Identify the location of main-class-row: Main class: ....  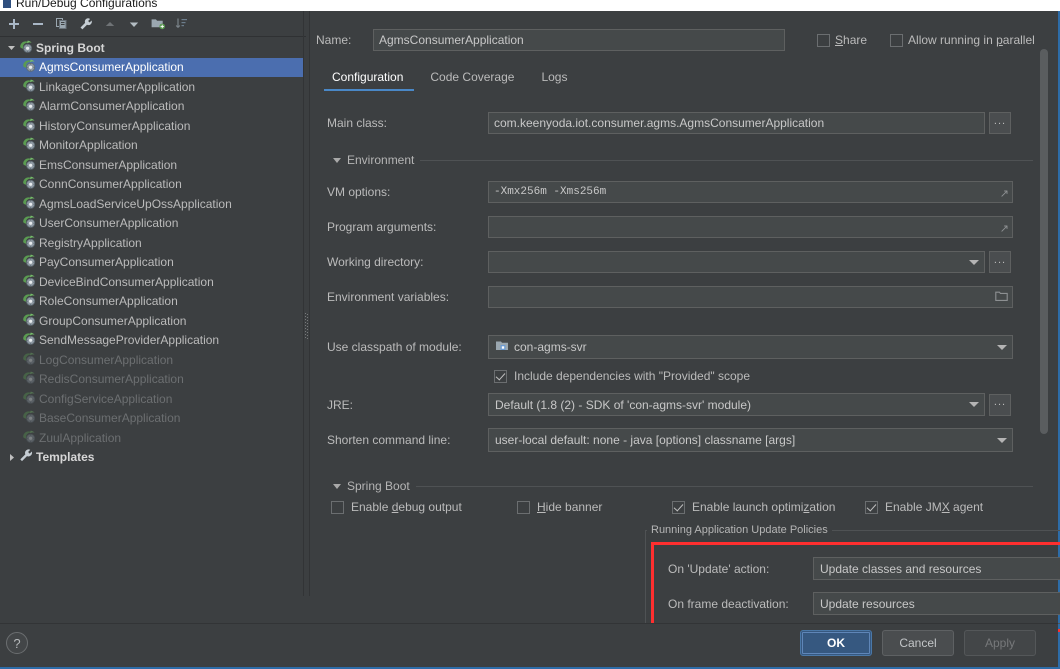
(669, 123).